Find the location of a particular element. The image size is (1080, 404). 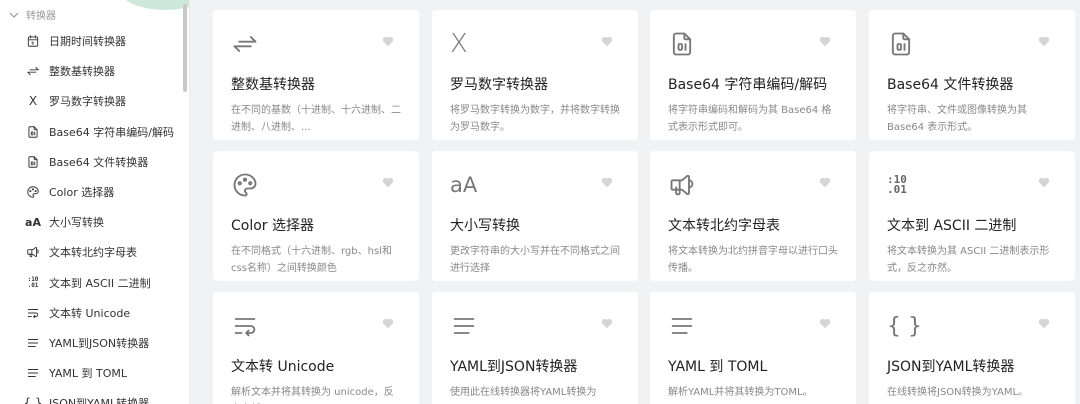

tool-card-description: 解析文本并将其转换为 unicode，反之亦然 is located at coordinates (312, 392).